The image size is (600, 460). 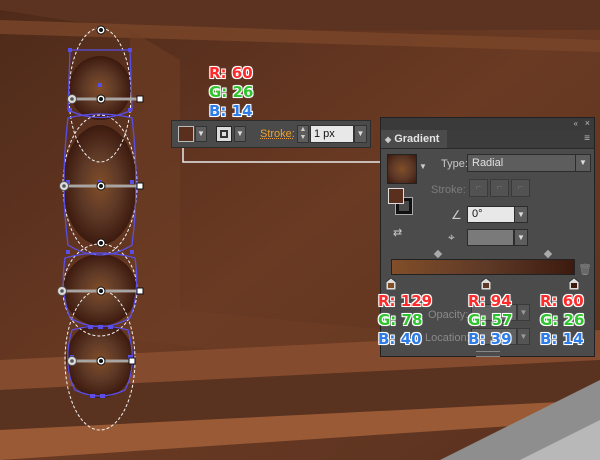 What do you see at coordinates (417, 139) in the screenshot?
I see `tab-gradient-label: Gradient` at bounding box center [417, 139].